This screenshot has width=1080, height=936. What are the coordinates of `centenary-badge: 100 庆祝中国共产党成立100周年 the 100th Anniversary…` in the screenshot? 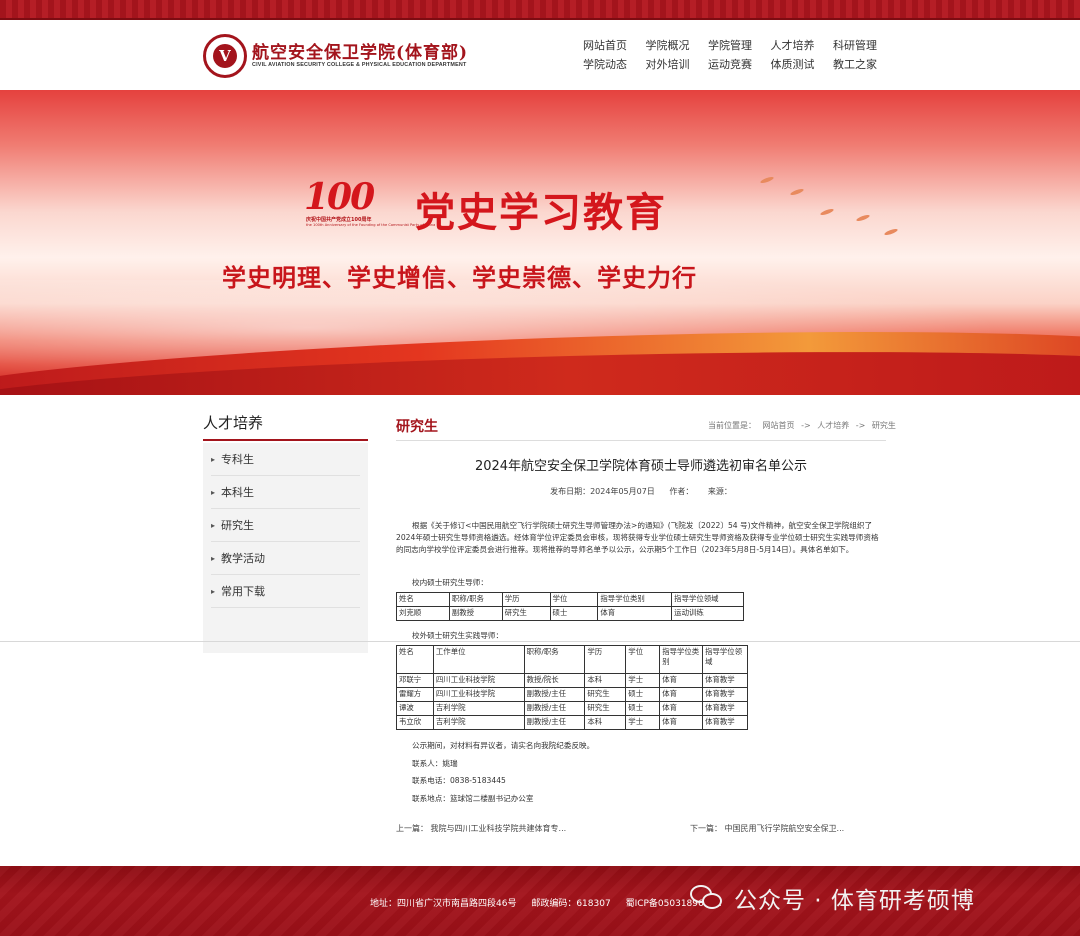 It's located at (369, 201).